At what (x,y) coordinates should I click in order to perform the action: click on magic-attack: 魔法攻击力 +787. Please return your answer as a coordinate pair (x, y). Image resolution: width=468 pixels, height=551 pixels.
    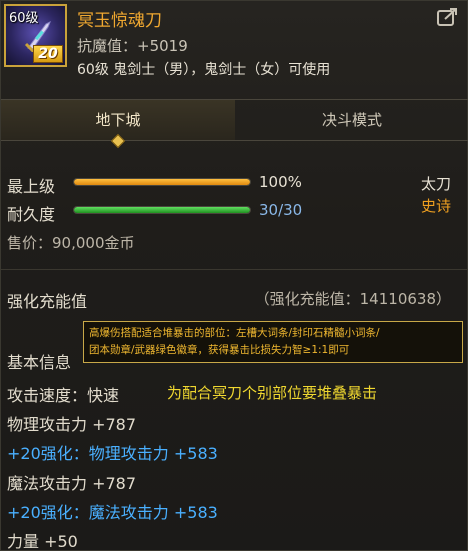
    Looking at the image, I should click on (72, 483).